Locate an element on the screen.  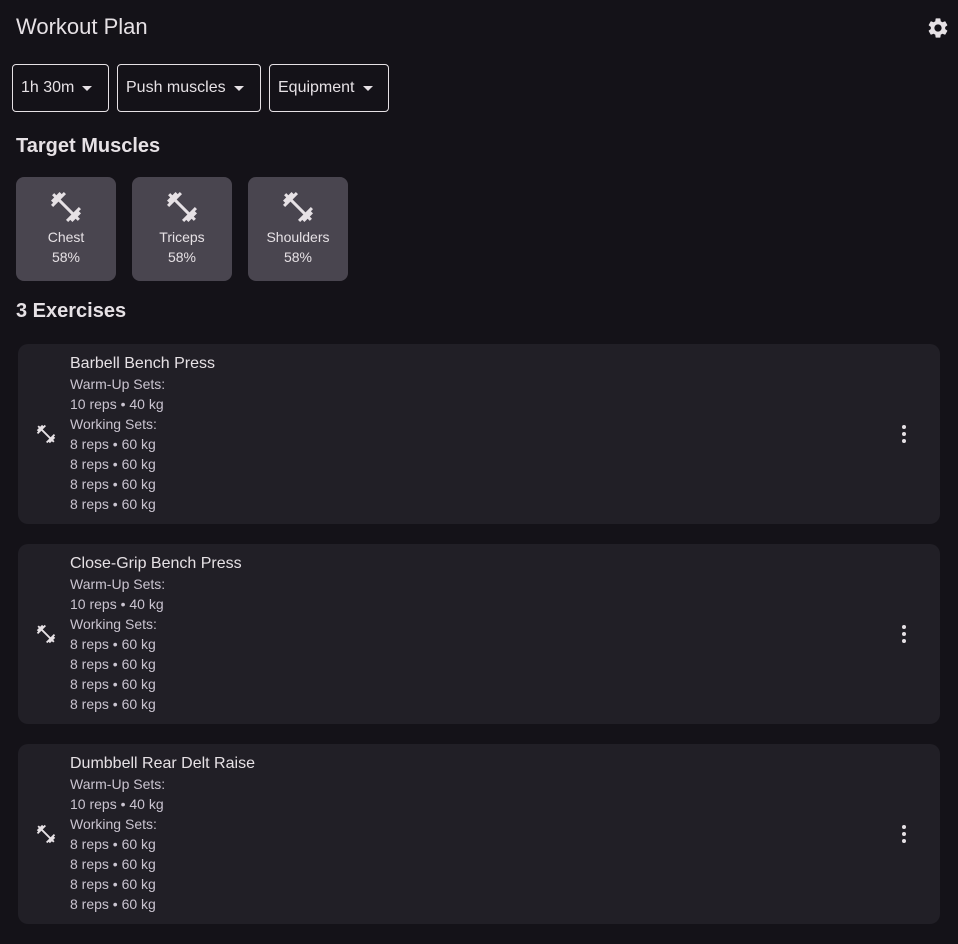
muscle-group-dropdown-label: Push muscles is located at coordinates (176, 87).